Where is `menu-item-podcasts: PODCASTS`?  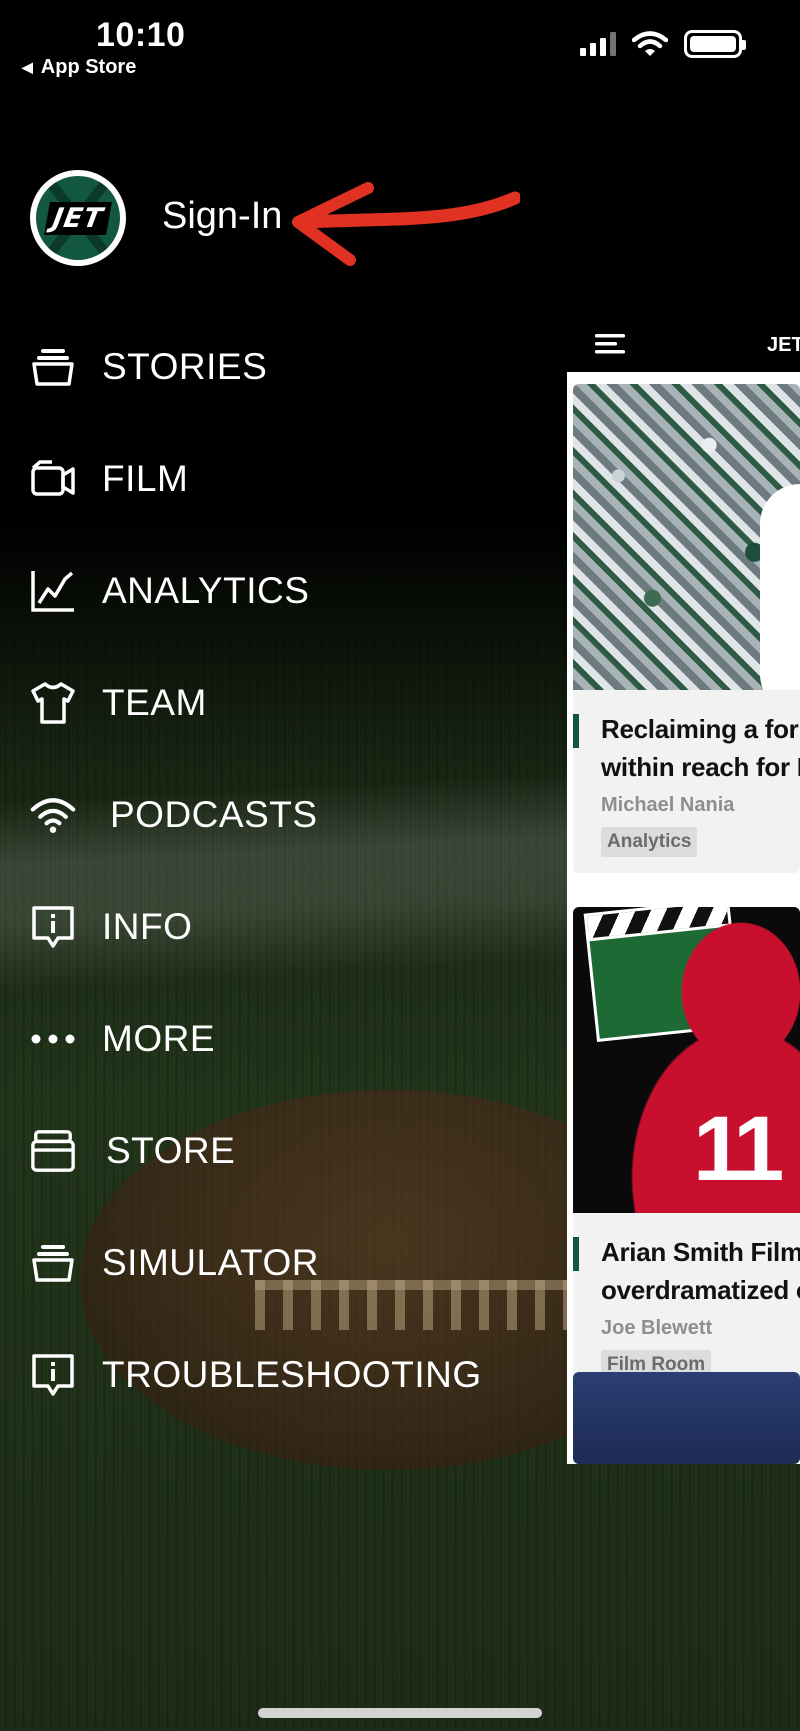 menu-item-podcasts: PODCASTS is located at coordinates (174, 815).